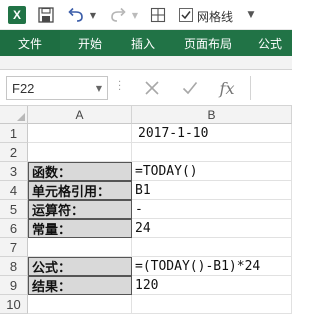  I want to click on ribbon-tabs: 文件 开始 插入 页面布局 公式, so click(146, 43).